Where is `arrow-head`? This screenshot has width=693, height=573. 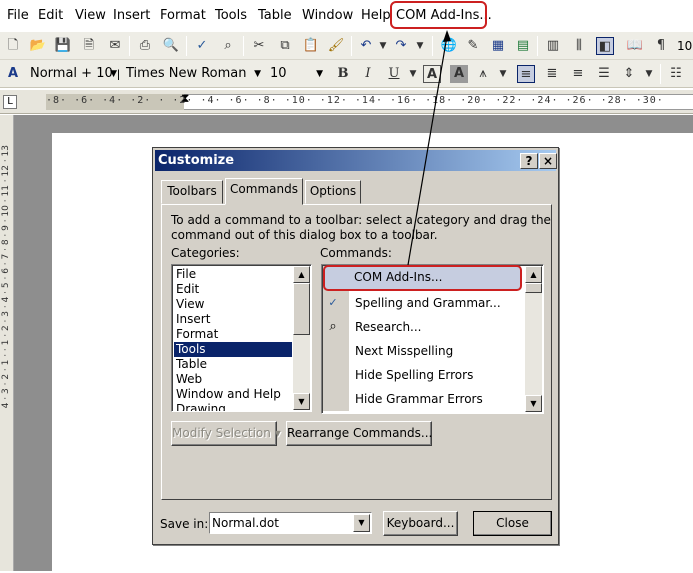
arrow-head is located at coordinates (447, 36).